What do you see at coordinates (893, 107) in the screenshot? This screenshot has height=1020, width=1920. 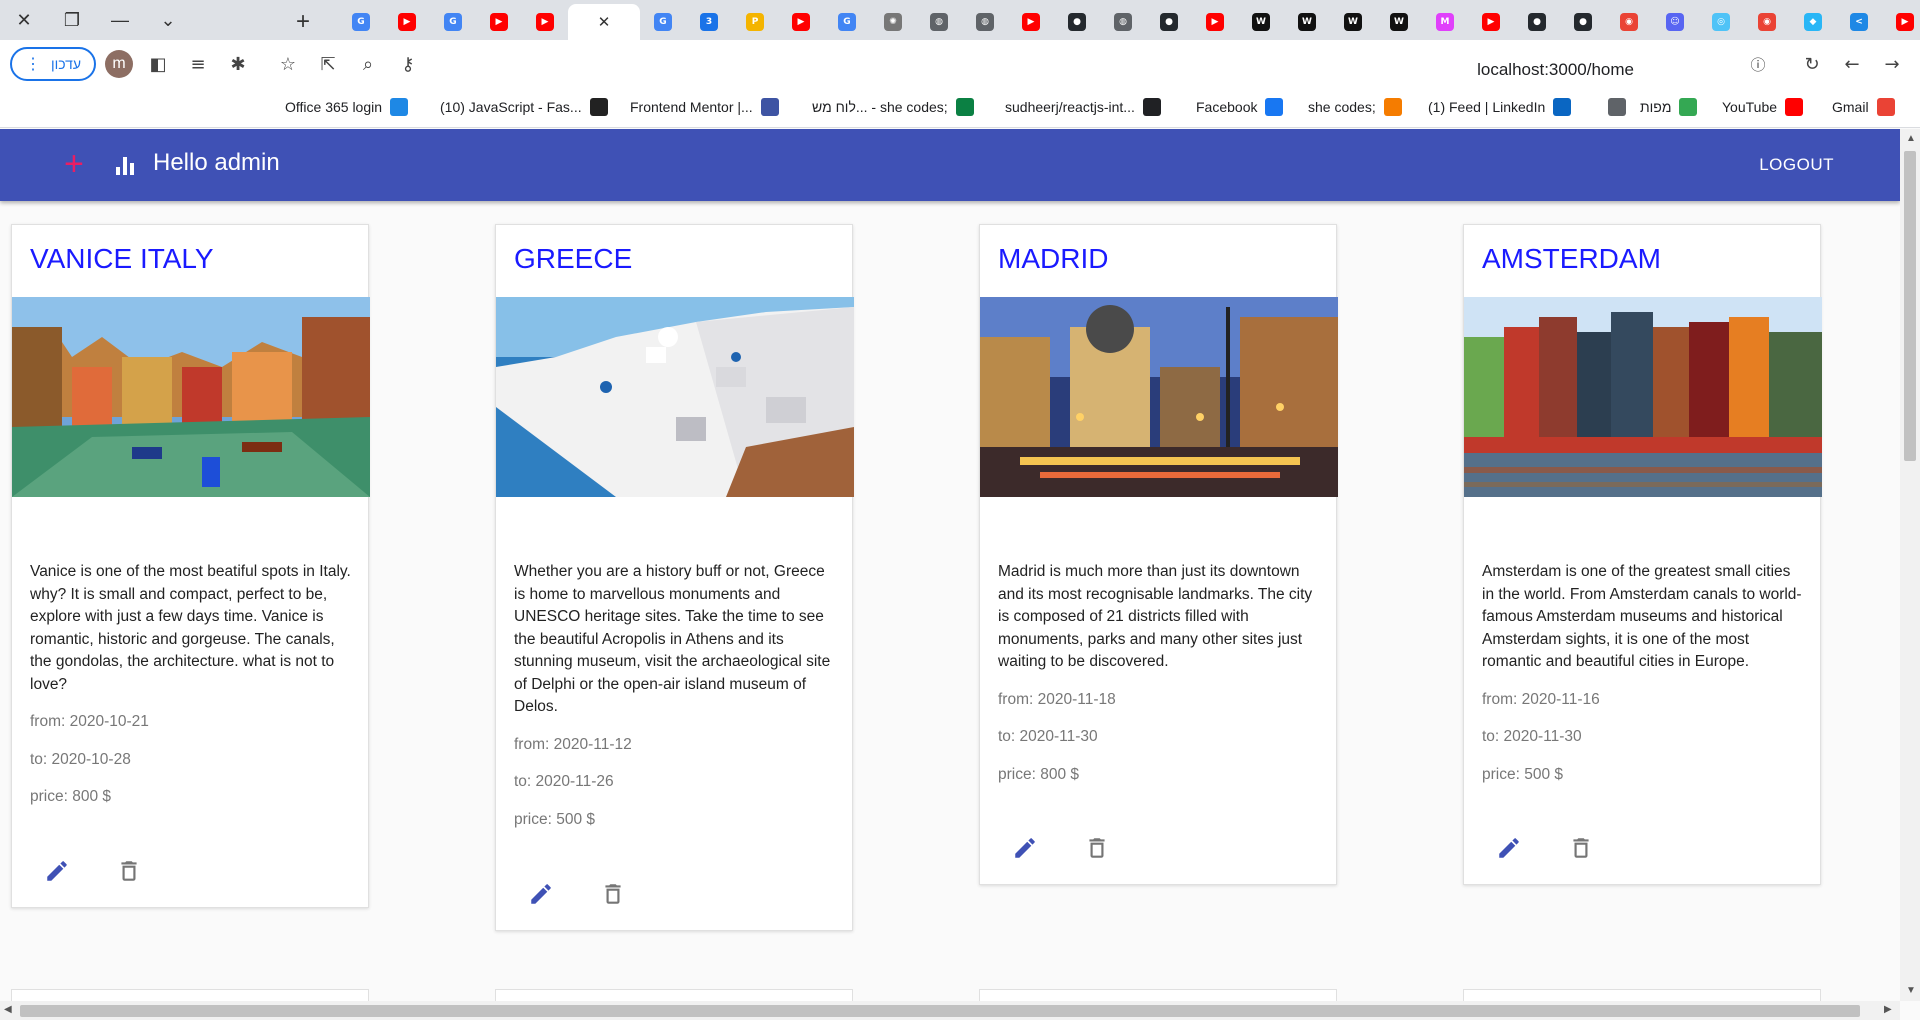 I see `bookmark-item: לוח מש... - she codes;` at bounding box center [893, 107].